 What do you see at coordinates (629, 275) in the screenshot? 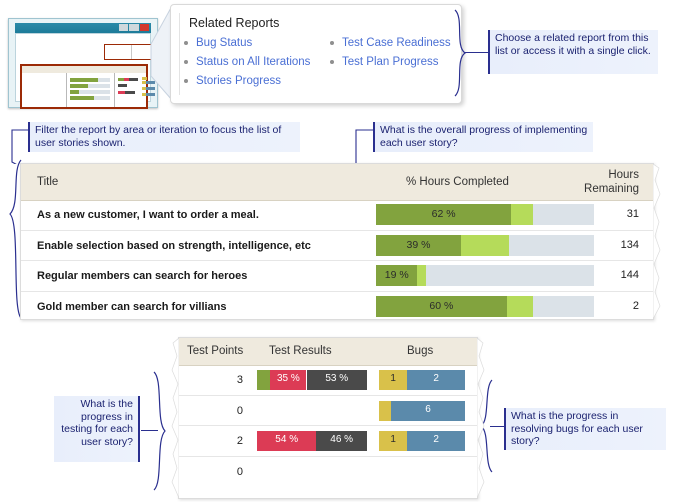
I see `hours-remaining-value: 144` at bounding box center [629, 275].